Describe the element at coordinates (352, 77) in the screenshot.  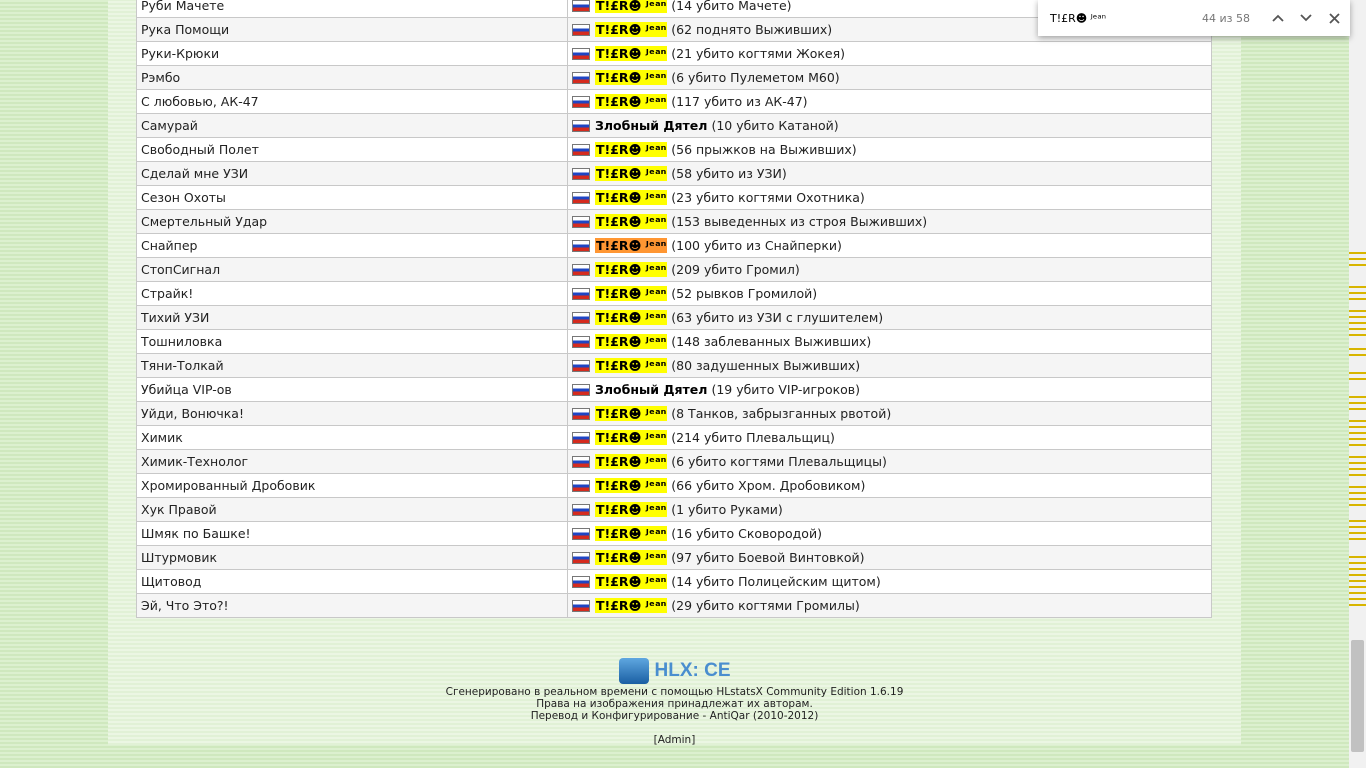
I see `award-name: Рэмбо` at that location.